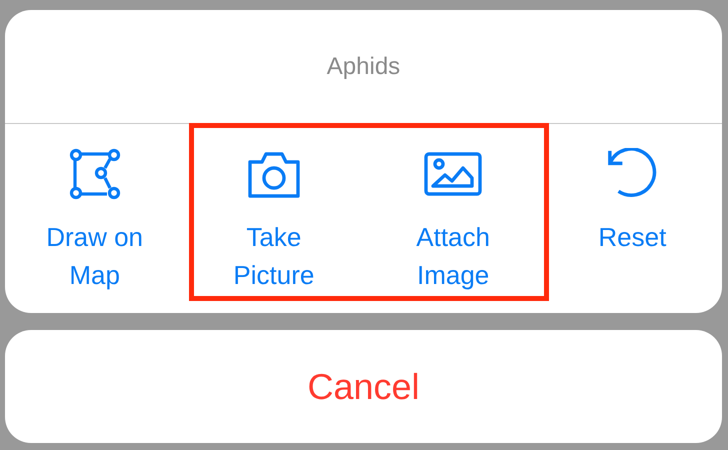 The width and height of the screenshot is (728, 450). I want to click on action-button: Take Picture, so click(274, 212).